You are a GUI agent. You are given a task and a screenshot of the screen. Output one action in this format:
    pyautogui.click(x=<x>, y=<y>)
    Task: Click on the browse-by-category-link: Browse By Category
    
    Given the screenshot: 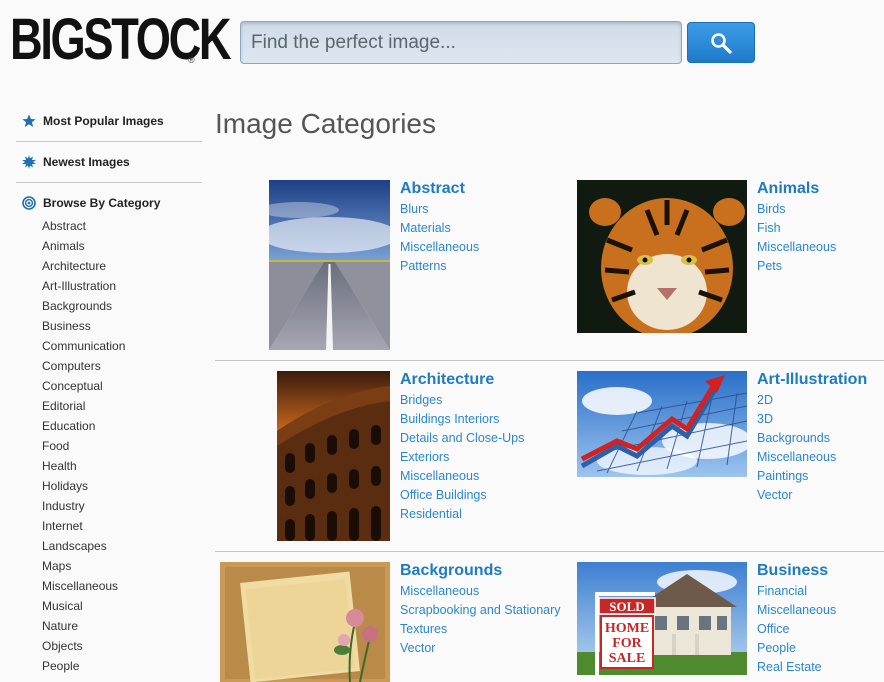 What is the action you would take?
    pyautogui.click(x=109, y=203)
    